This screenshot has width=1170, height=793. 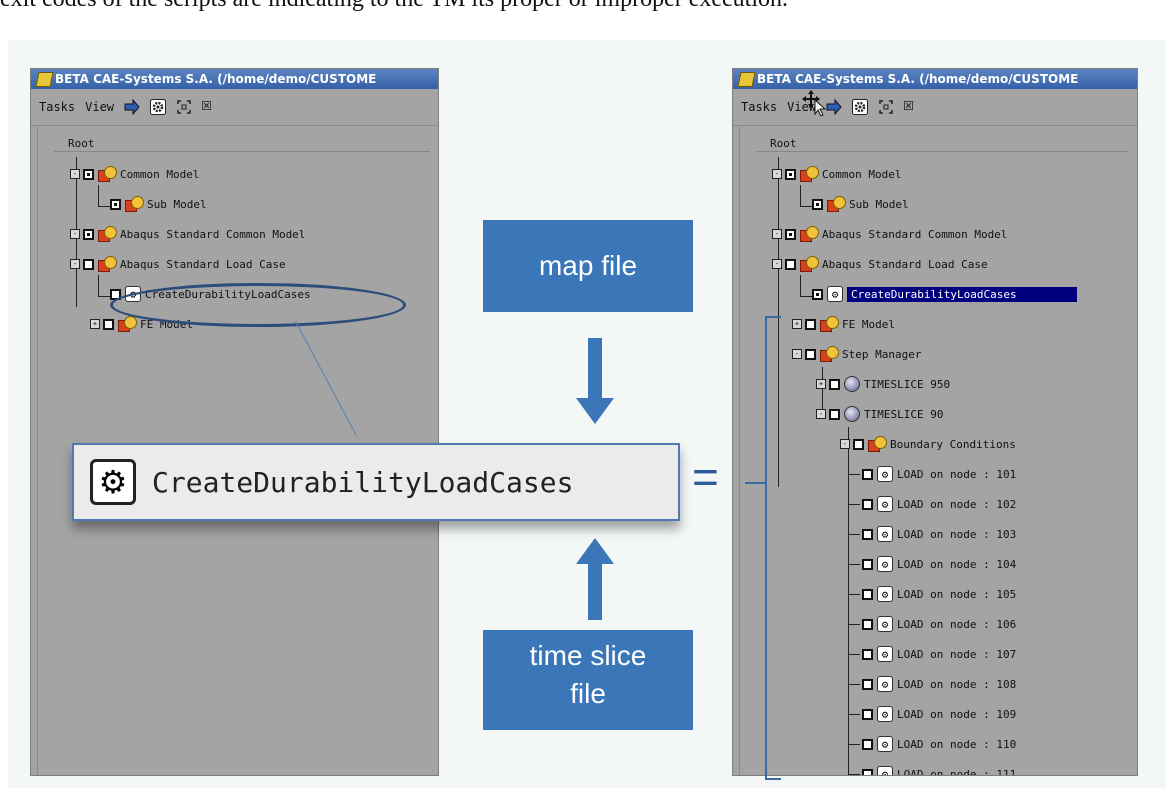 What do you see at coordinates (883, 384) in the screenshot?
I see `tree-row: + TIMESLICE 950` at bounding box center [883, 384].